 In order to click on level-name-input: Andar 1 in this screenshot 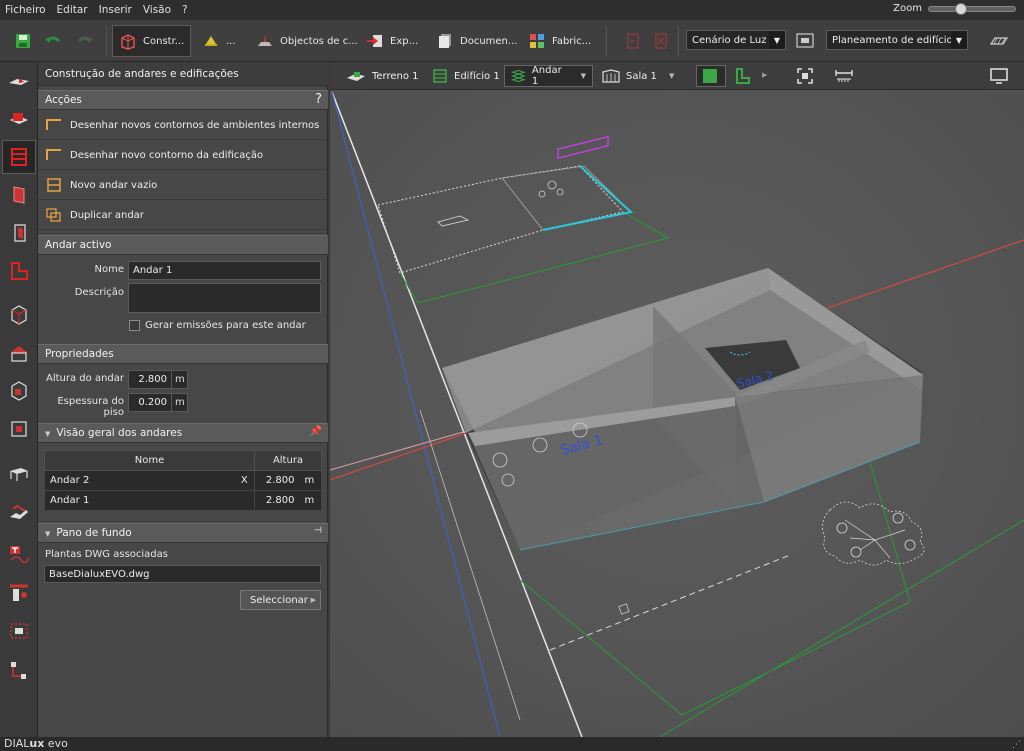, I will do `click(224, 270)`.